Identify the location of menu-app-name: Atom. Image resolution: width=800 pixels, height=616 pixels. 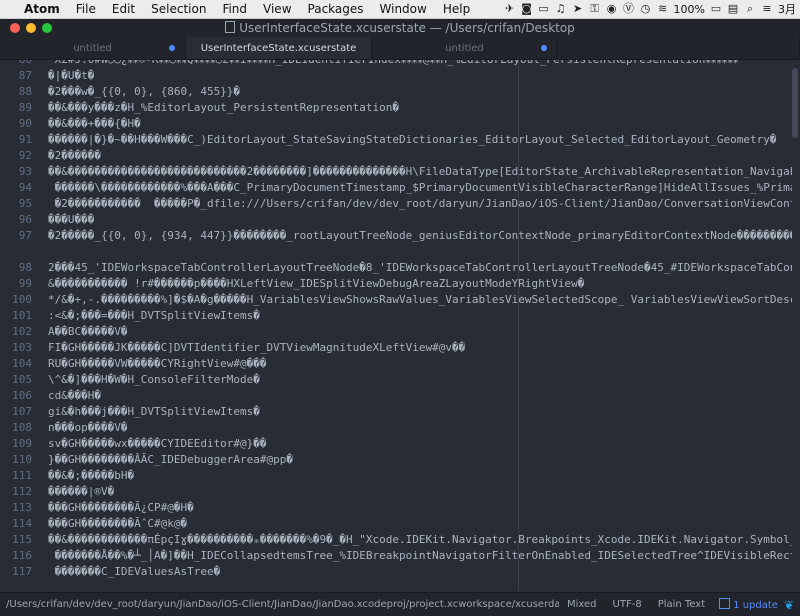
(44, 9).